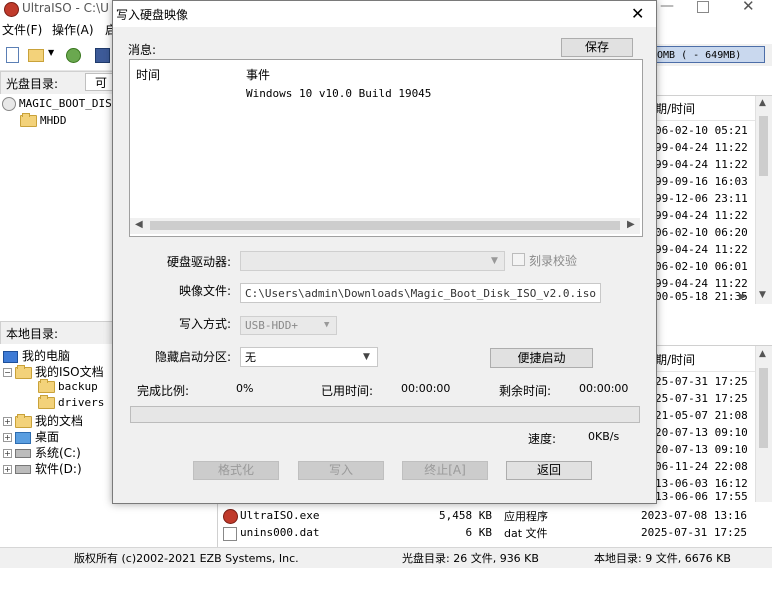 This screenshot has width=772, height=589. Describe the element at coordinates (73, 29) in the screenshot. I see `menu-action: 操作(A)` at that location.